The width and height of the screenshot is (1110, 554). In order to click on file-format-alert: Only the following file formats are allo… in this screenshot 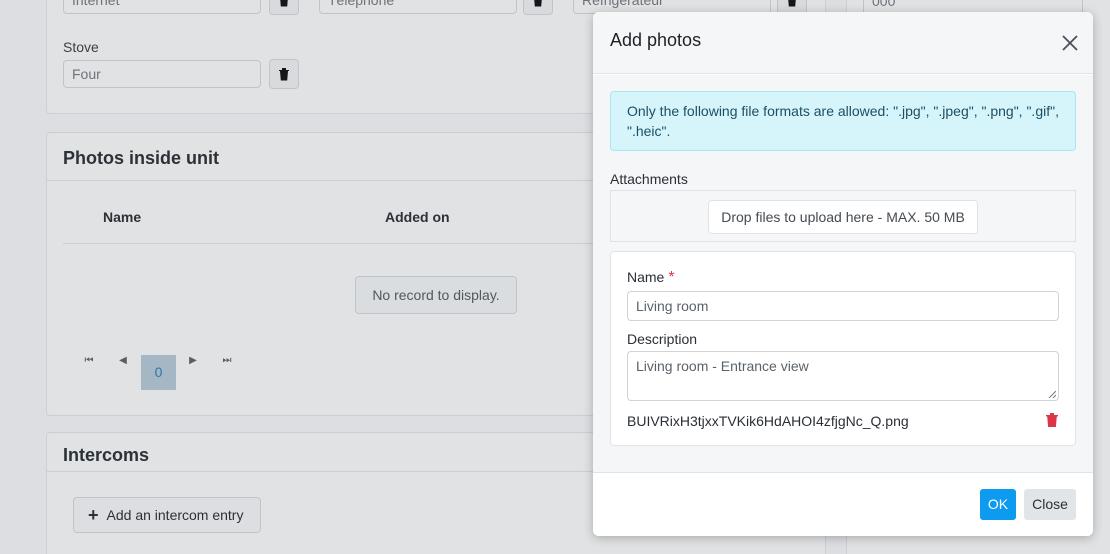, I will do `click(843, 121)`.